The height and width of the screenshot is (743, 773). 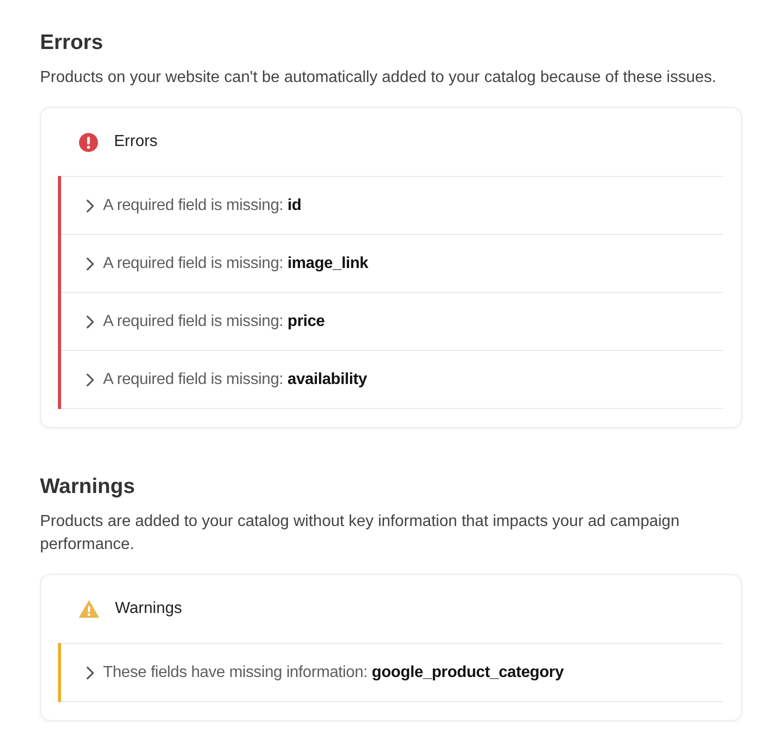 I want to click on warning-icon, so click(x=89, y=609).